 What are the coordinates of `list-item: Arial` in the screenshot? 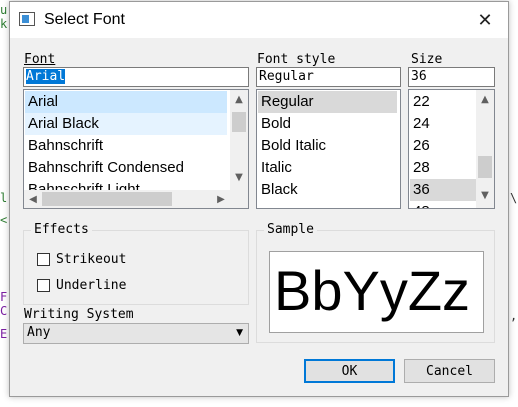 It's located at (126, 102).